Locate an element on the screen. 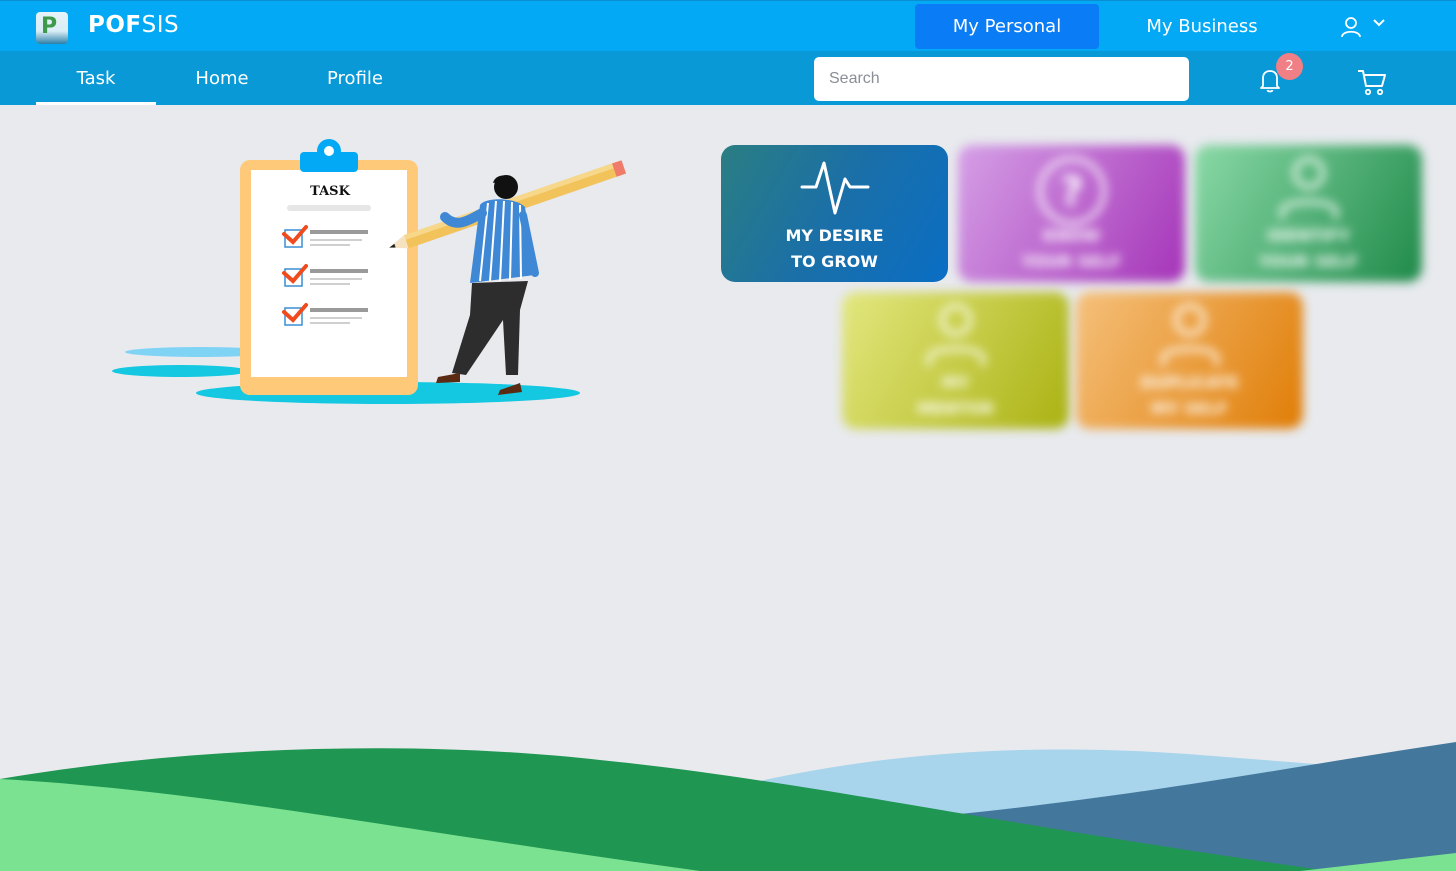  background-hills is located at coordinates (728, 806).